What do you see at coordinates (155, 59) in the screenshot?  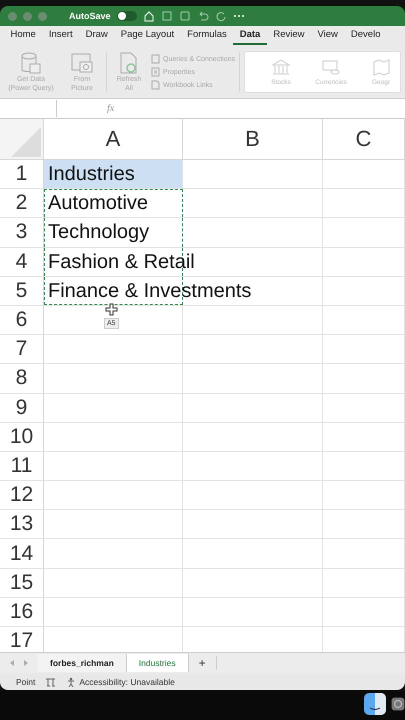 I see `panel-icon` at bounding box center [155, 59].